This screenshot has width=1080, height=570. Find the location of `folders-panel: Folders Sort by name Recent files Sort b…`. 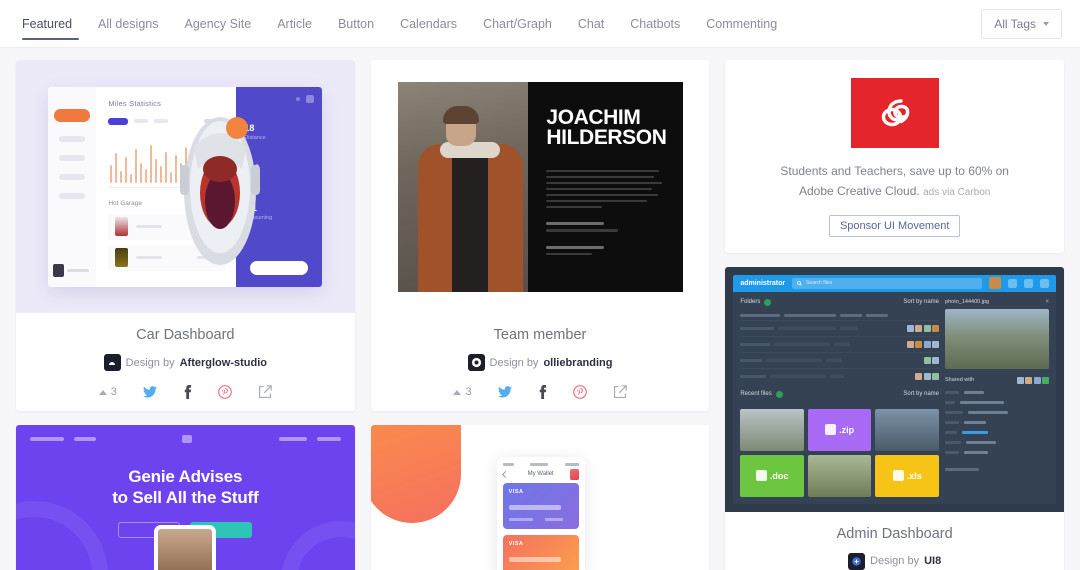

folders-panel: Folders Sort by name Recent files Sort b… is located at coordinates (840, 397).